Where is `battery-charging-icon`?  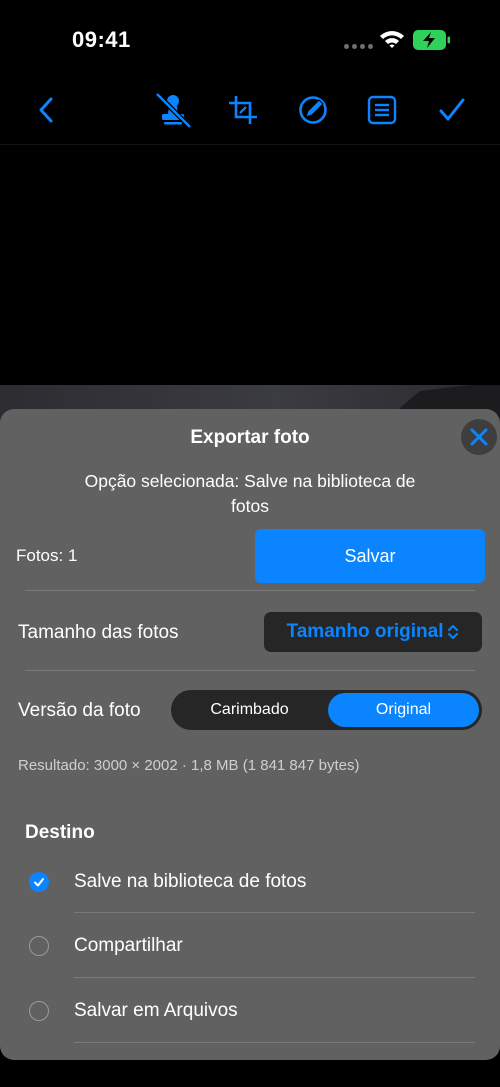 battery-charging-icon is located at coordinates (431, 40).